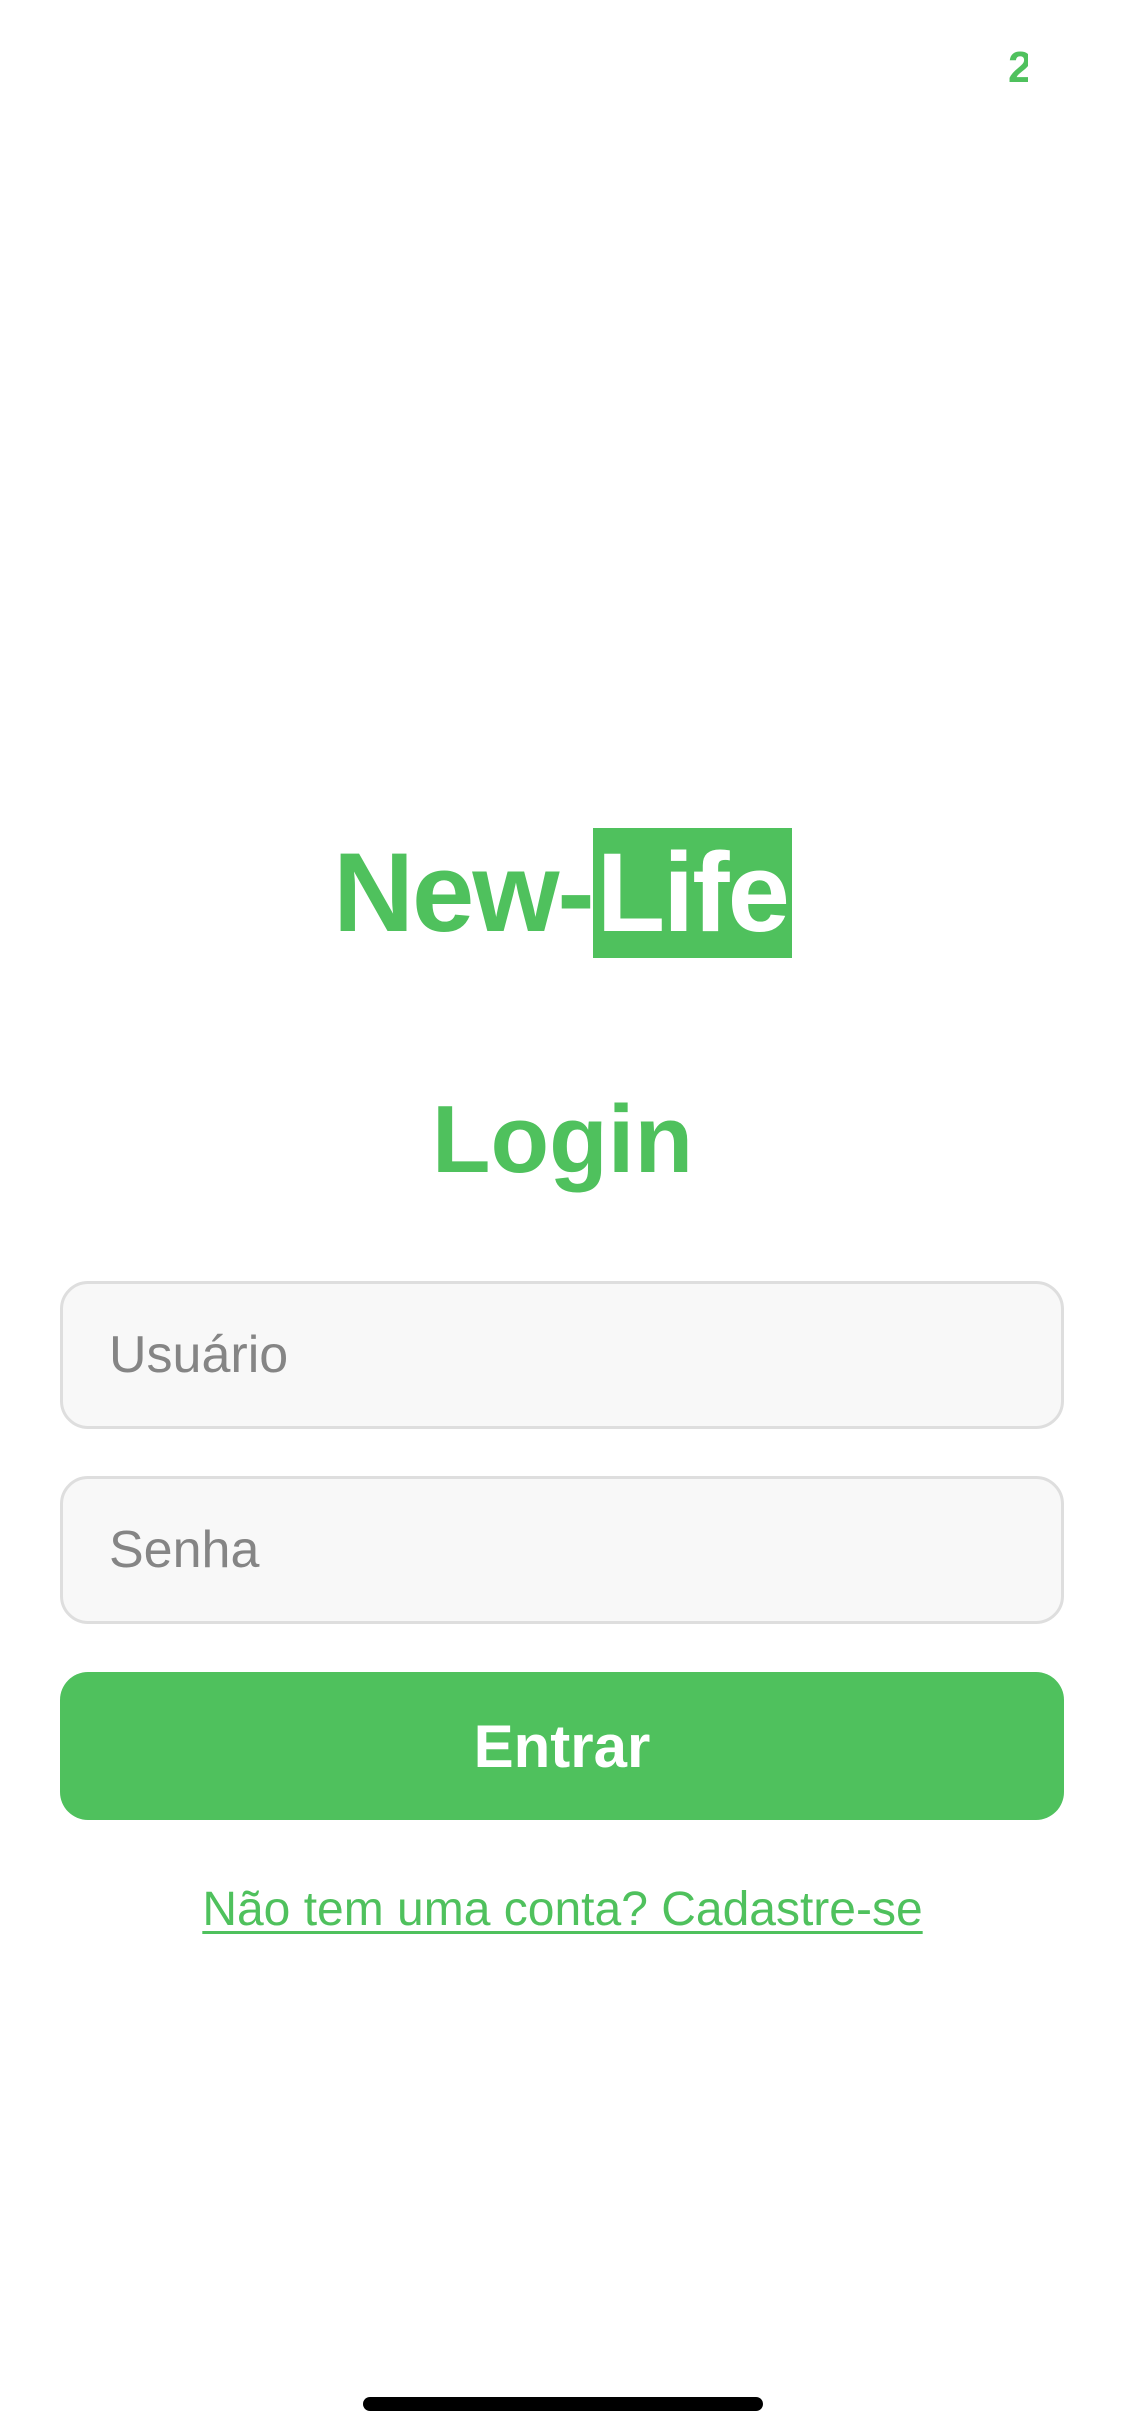  What do you see at coordinates (562, 1139) in the screenshot?
I see `page-title: Login` at bounding box center [562, 1139].